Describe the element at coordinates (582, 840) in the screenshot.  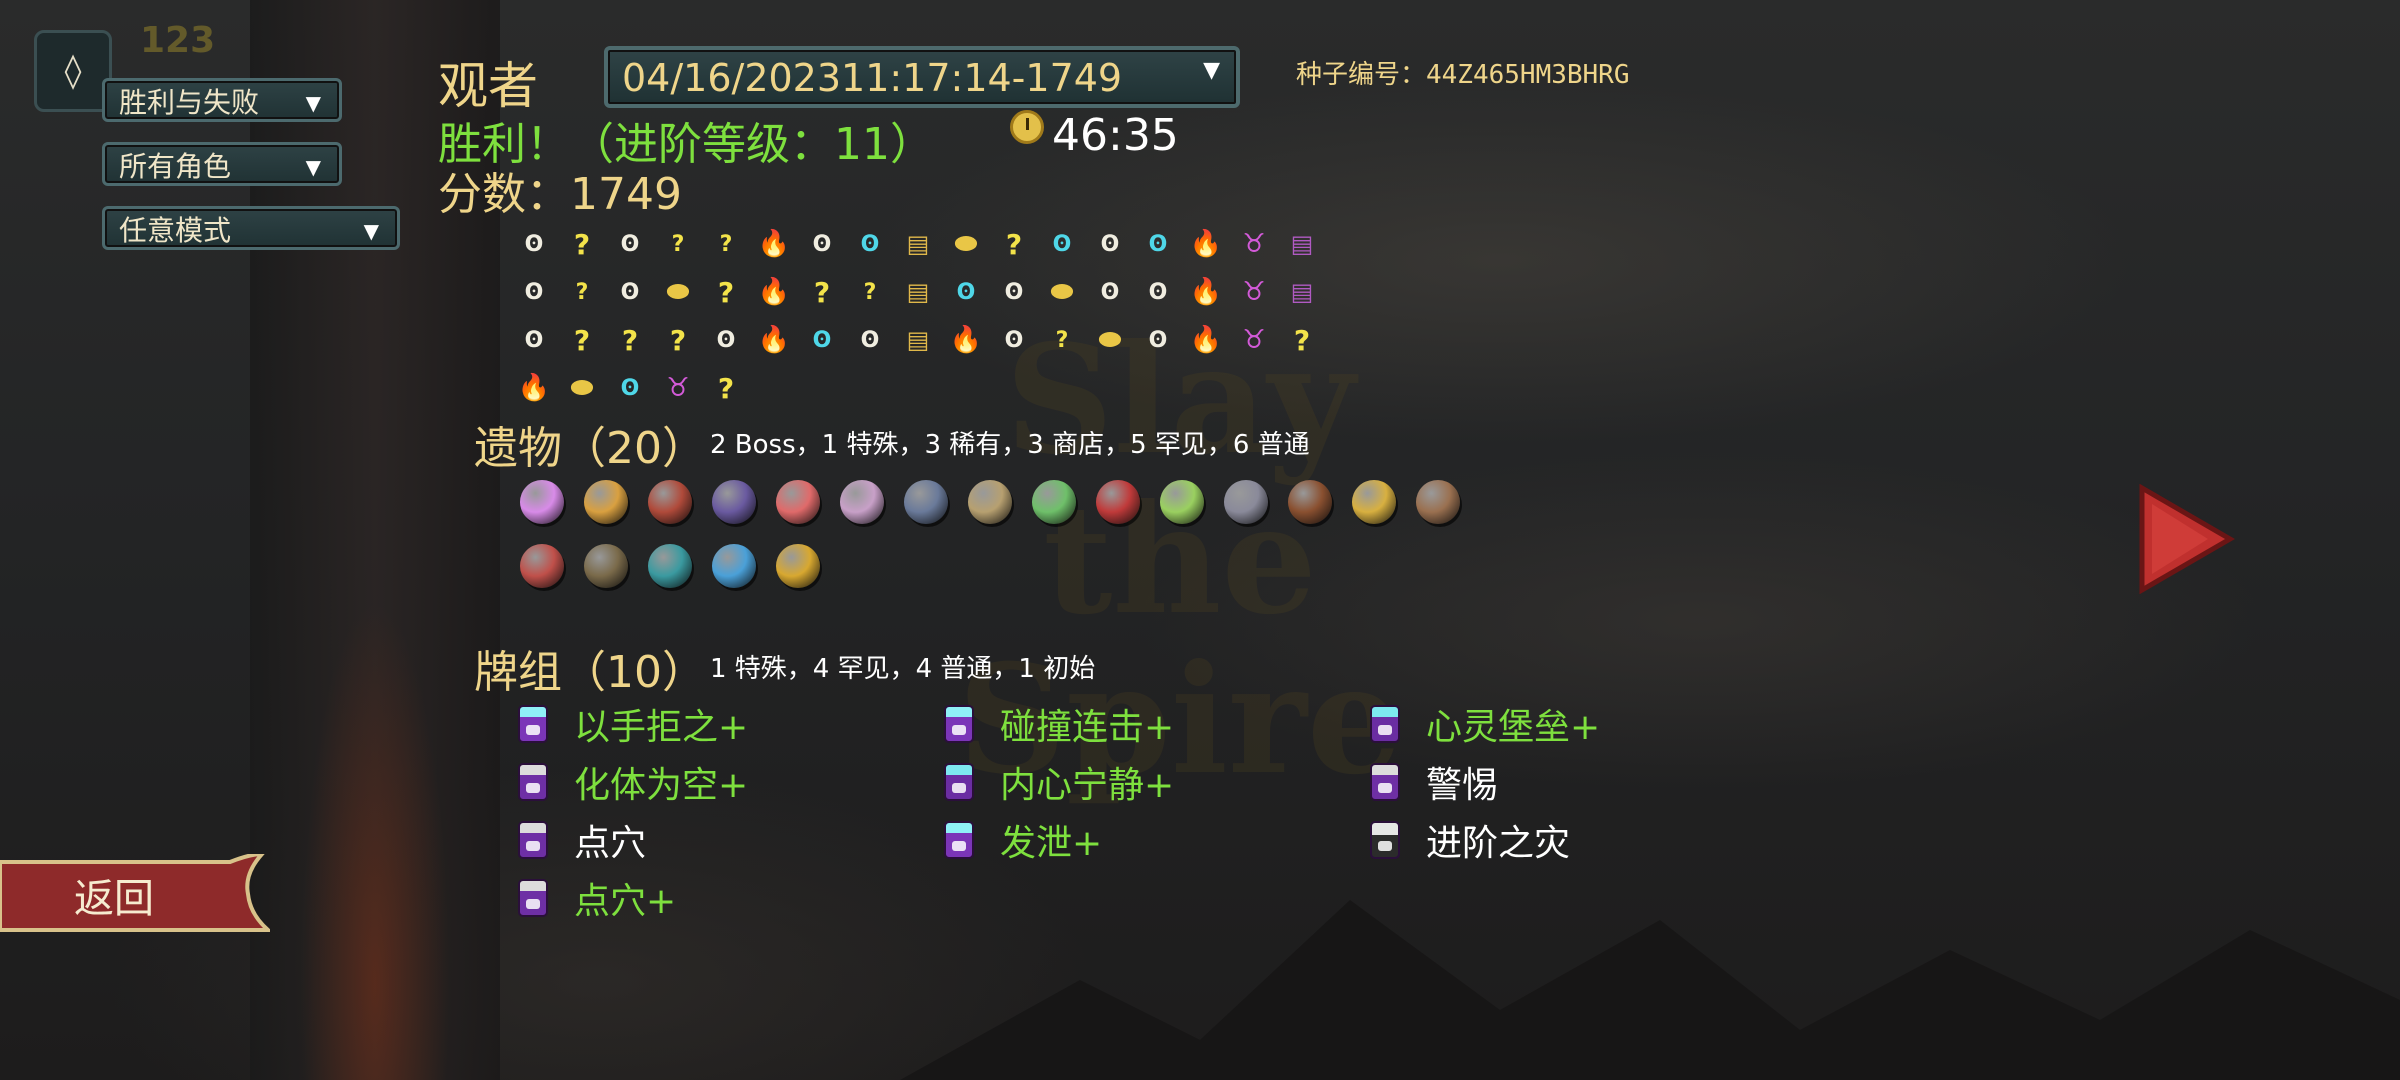
I see `deck-card: 点穴` at that location.